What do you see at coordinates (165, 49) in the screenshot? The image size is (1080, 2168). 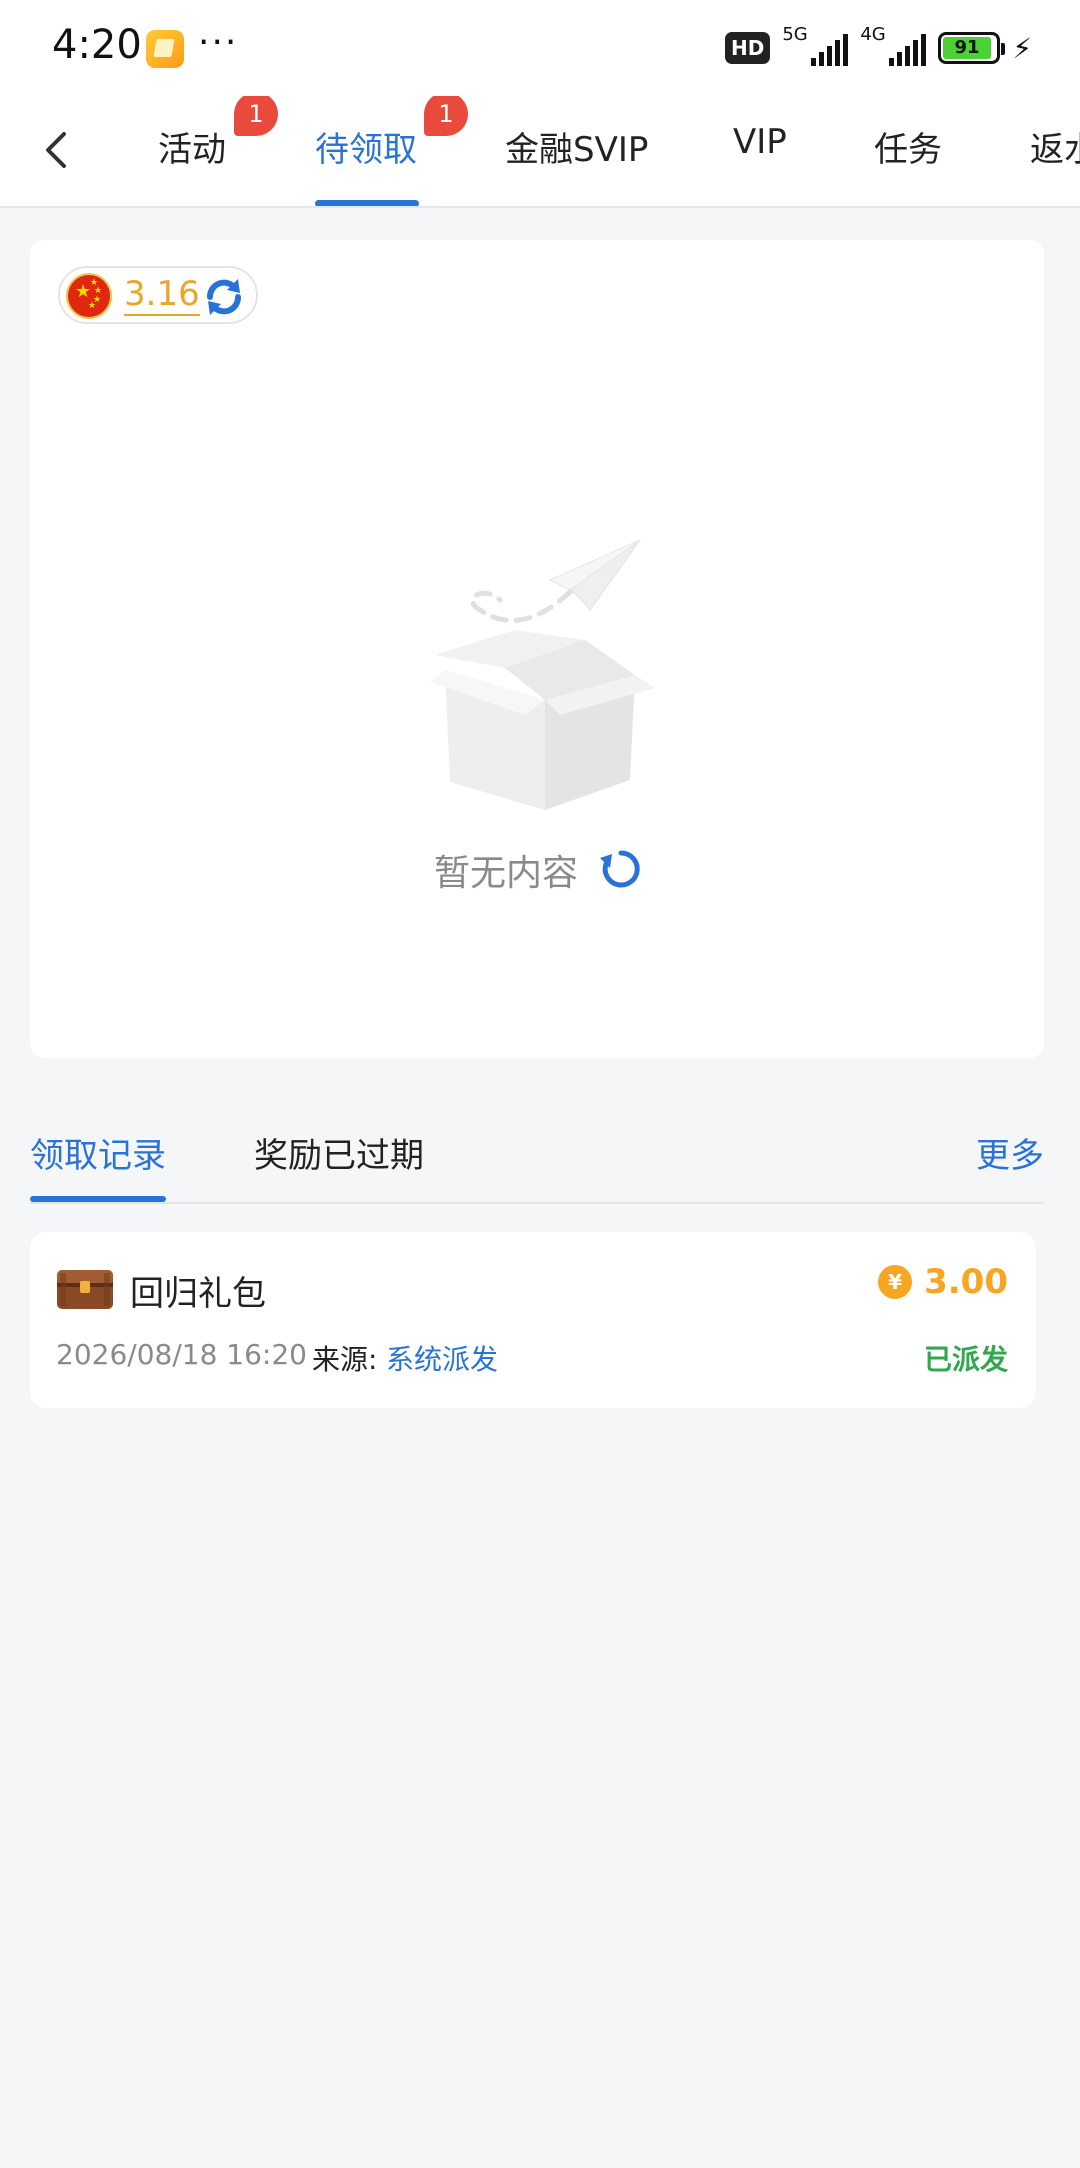 I see `notes-app-icon` at bounding box center [165, 49].